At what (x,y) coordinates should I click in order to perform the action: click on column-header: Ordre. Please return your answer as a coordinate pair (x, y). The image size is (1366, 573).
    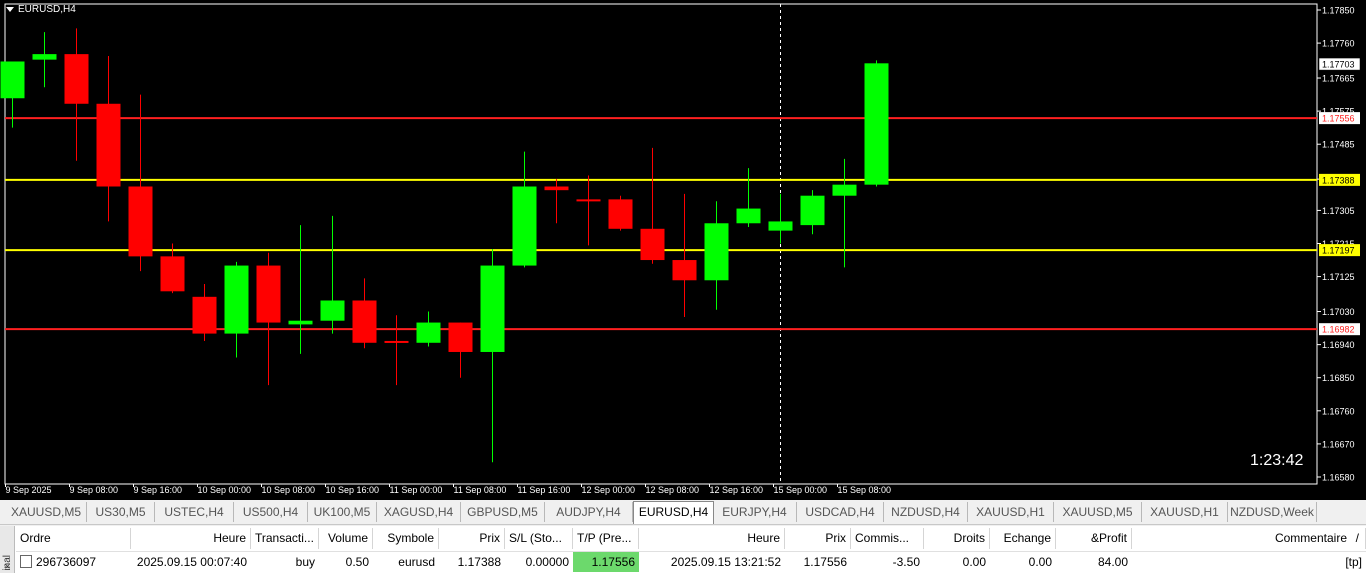
    Looking at the image, I should click on (73, 538).